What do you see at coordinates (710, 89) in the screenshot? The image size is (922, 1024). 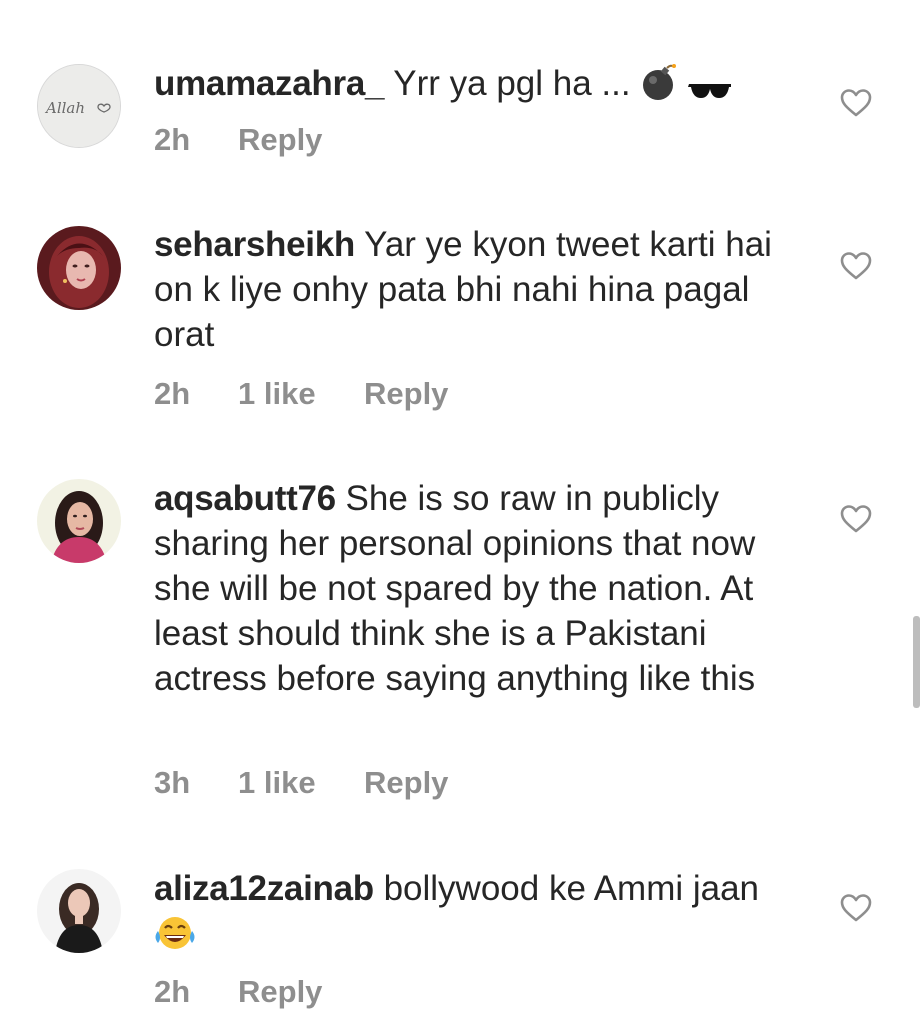 I see `sunglasses-emoji` at bounding box center [710, 89].